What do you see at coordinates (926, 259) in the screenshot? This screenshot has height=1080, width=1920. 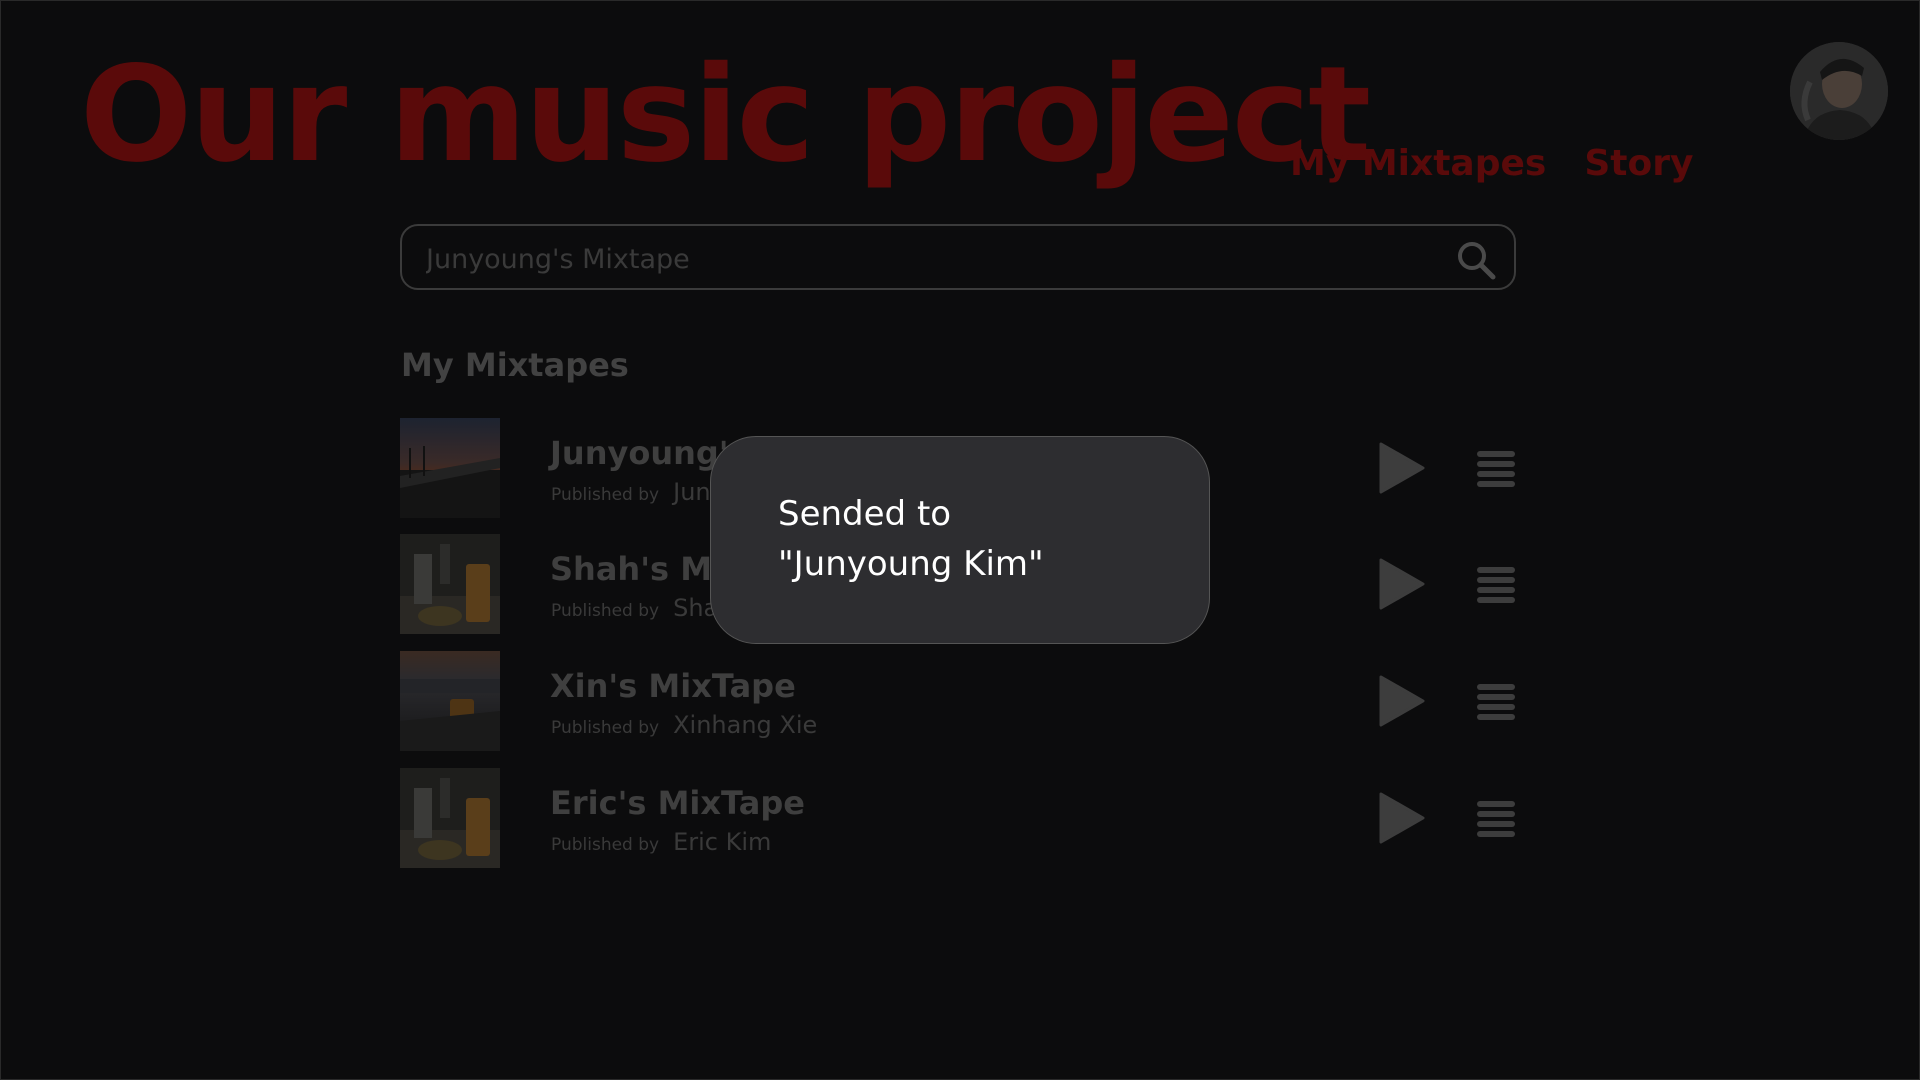 I see `search-input` at bounding box center [926, 259].